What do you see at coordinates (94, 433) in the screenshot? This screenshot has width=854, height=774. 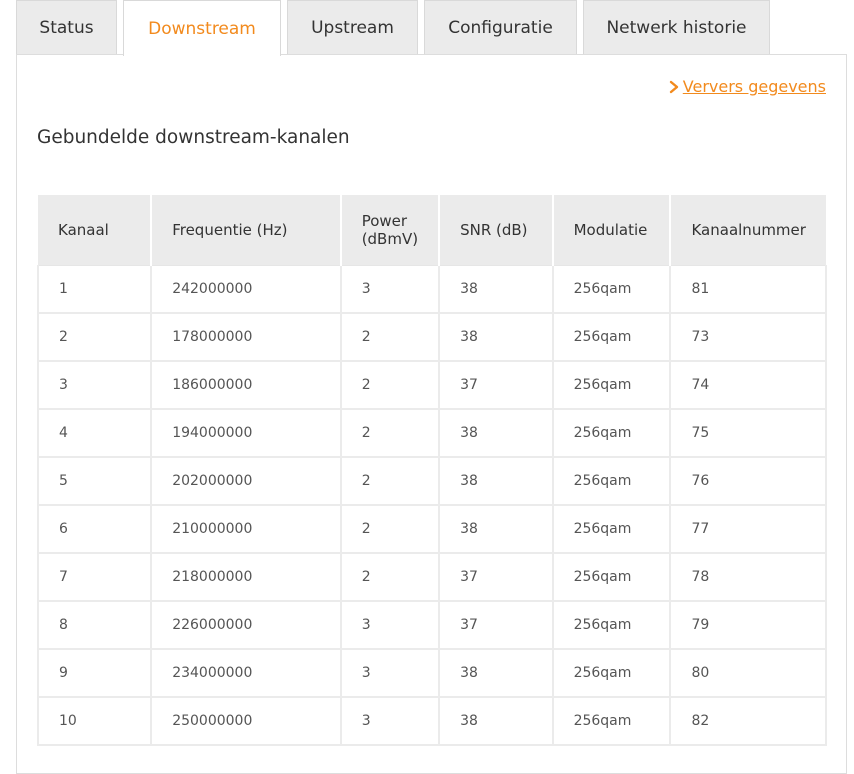 I see `cell-kanaal: 4` at bounding box center [94, 433].